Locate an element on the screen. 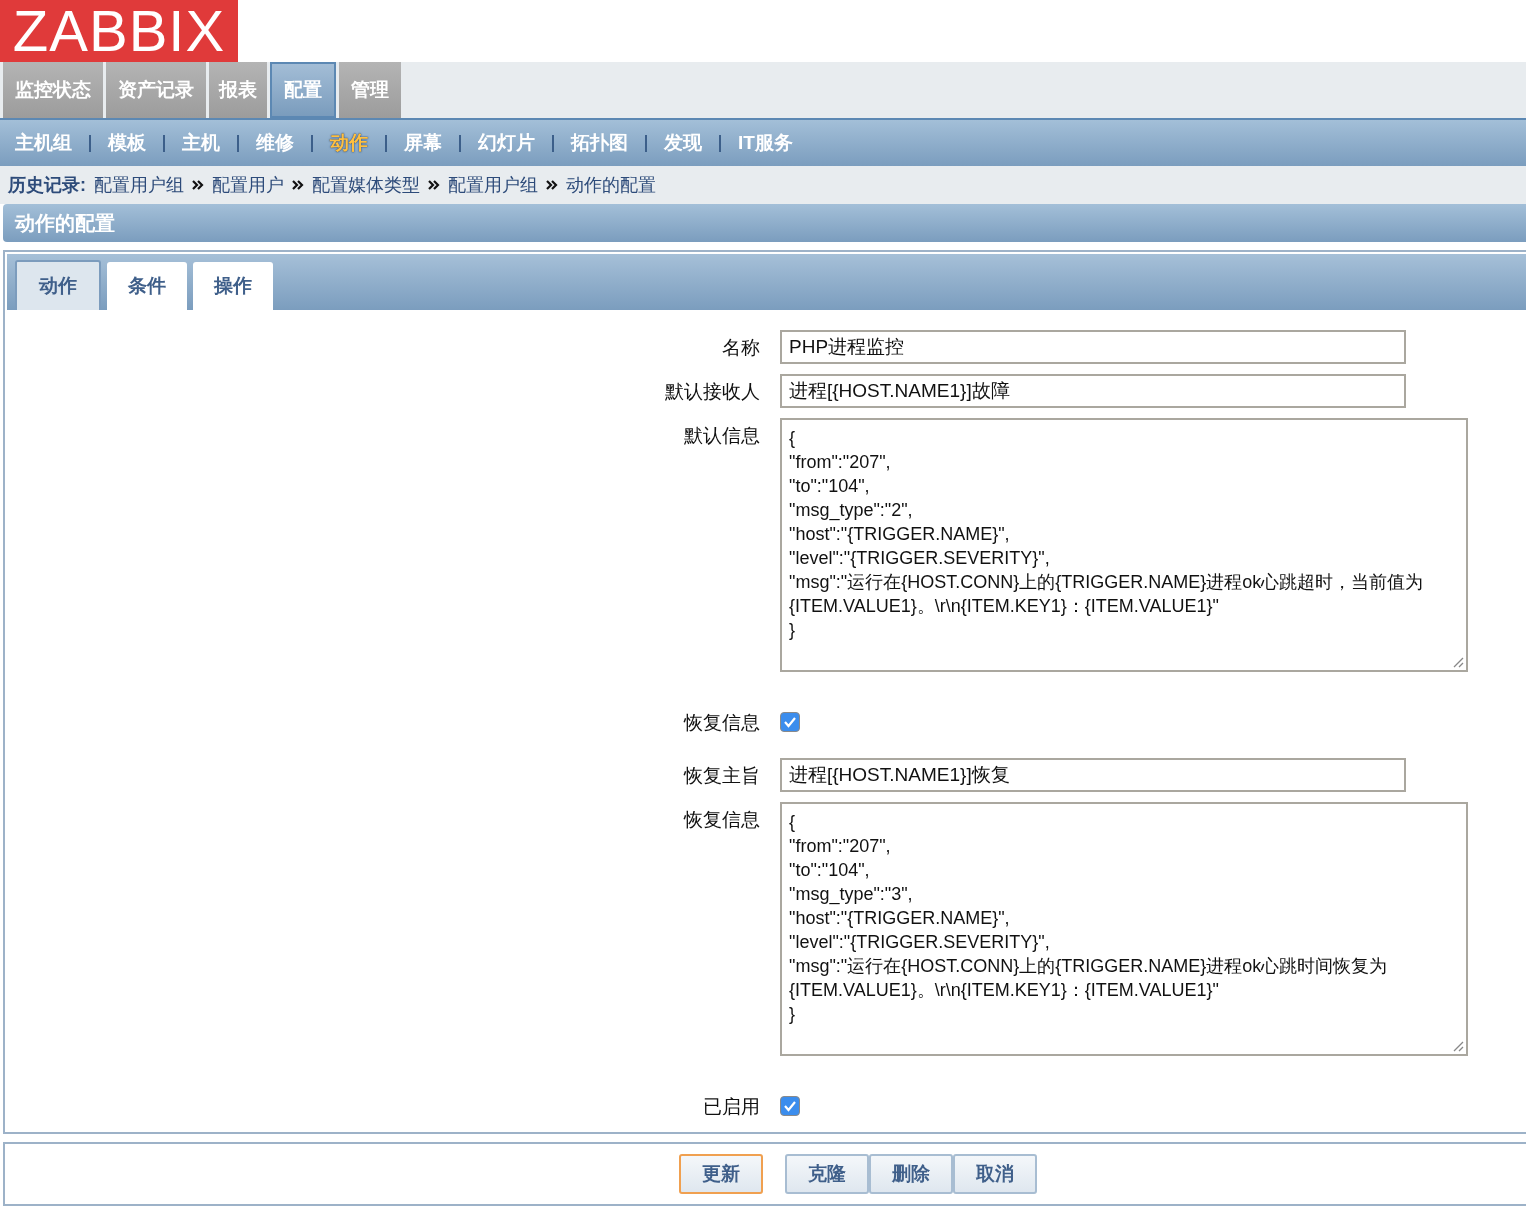 The image size is (1526, 1214). text-input-field: 进程[{HOST.NAME1}]恢复 is located at coordinates (1093, 775).